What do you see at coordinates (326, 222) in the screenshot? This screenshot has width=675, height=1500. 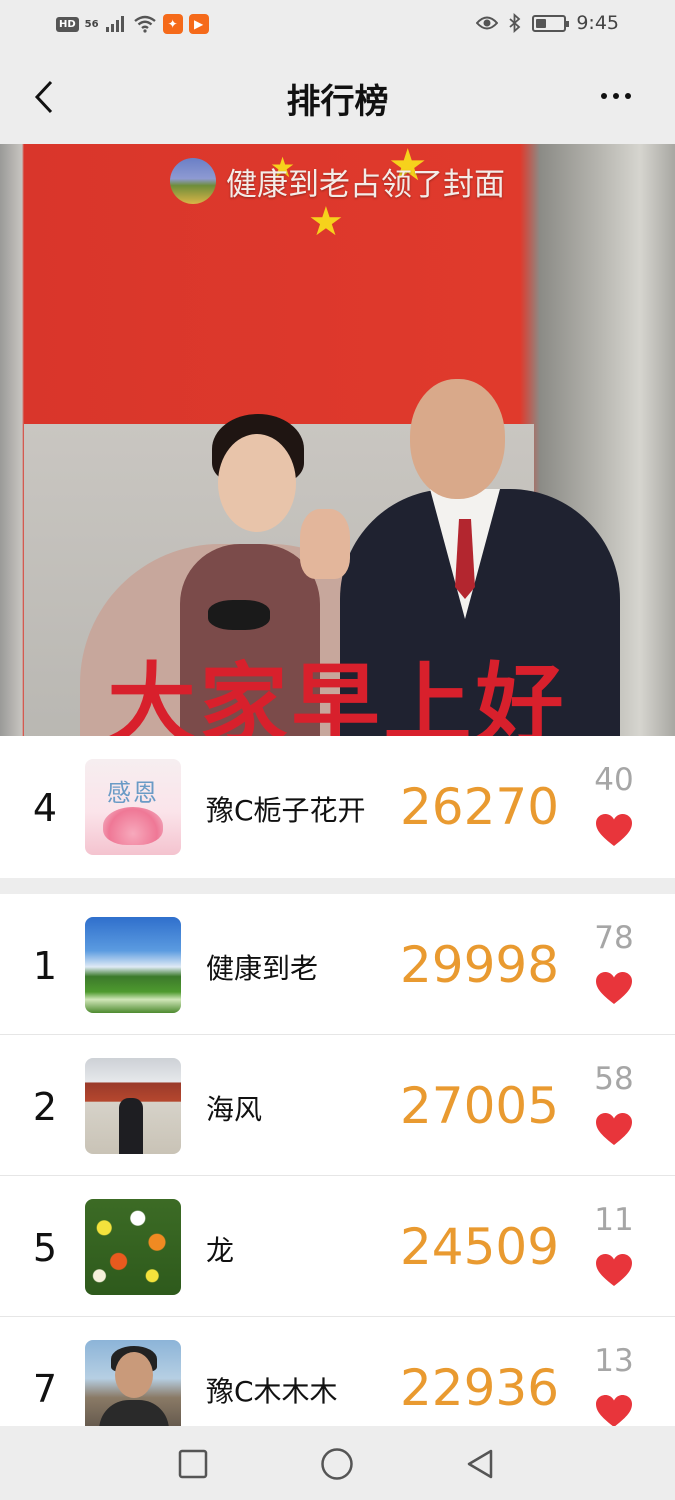 I see `flag-star-icon: ★` at bounding box center [326, 222].